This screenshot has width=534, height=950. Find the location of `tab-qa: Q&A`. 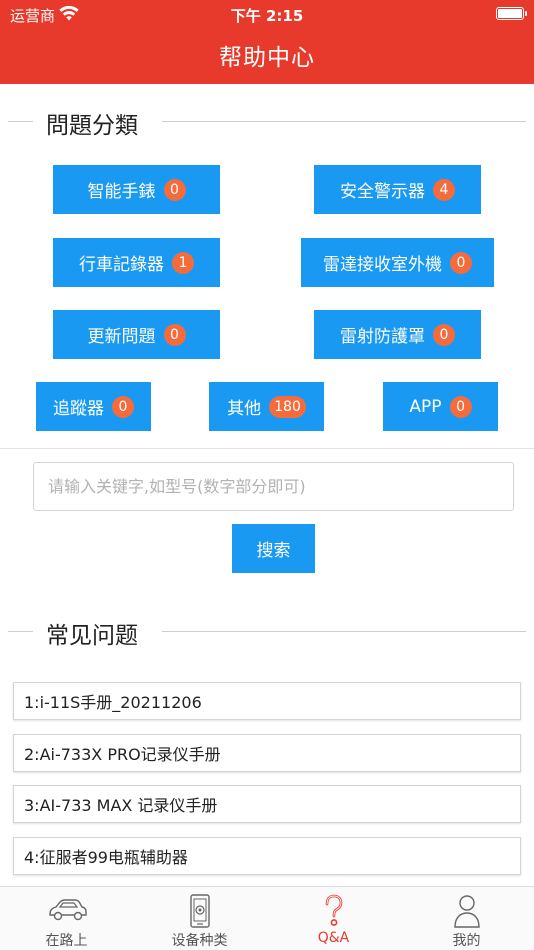

tab-qa: Q&A is located at coordinates (333, 918).